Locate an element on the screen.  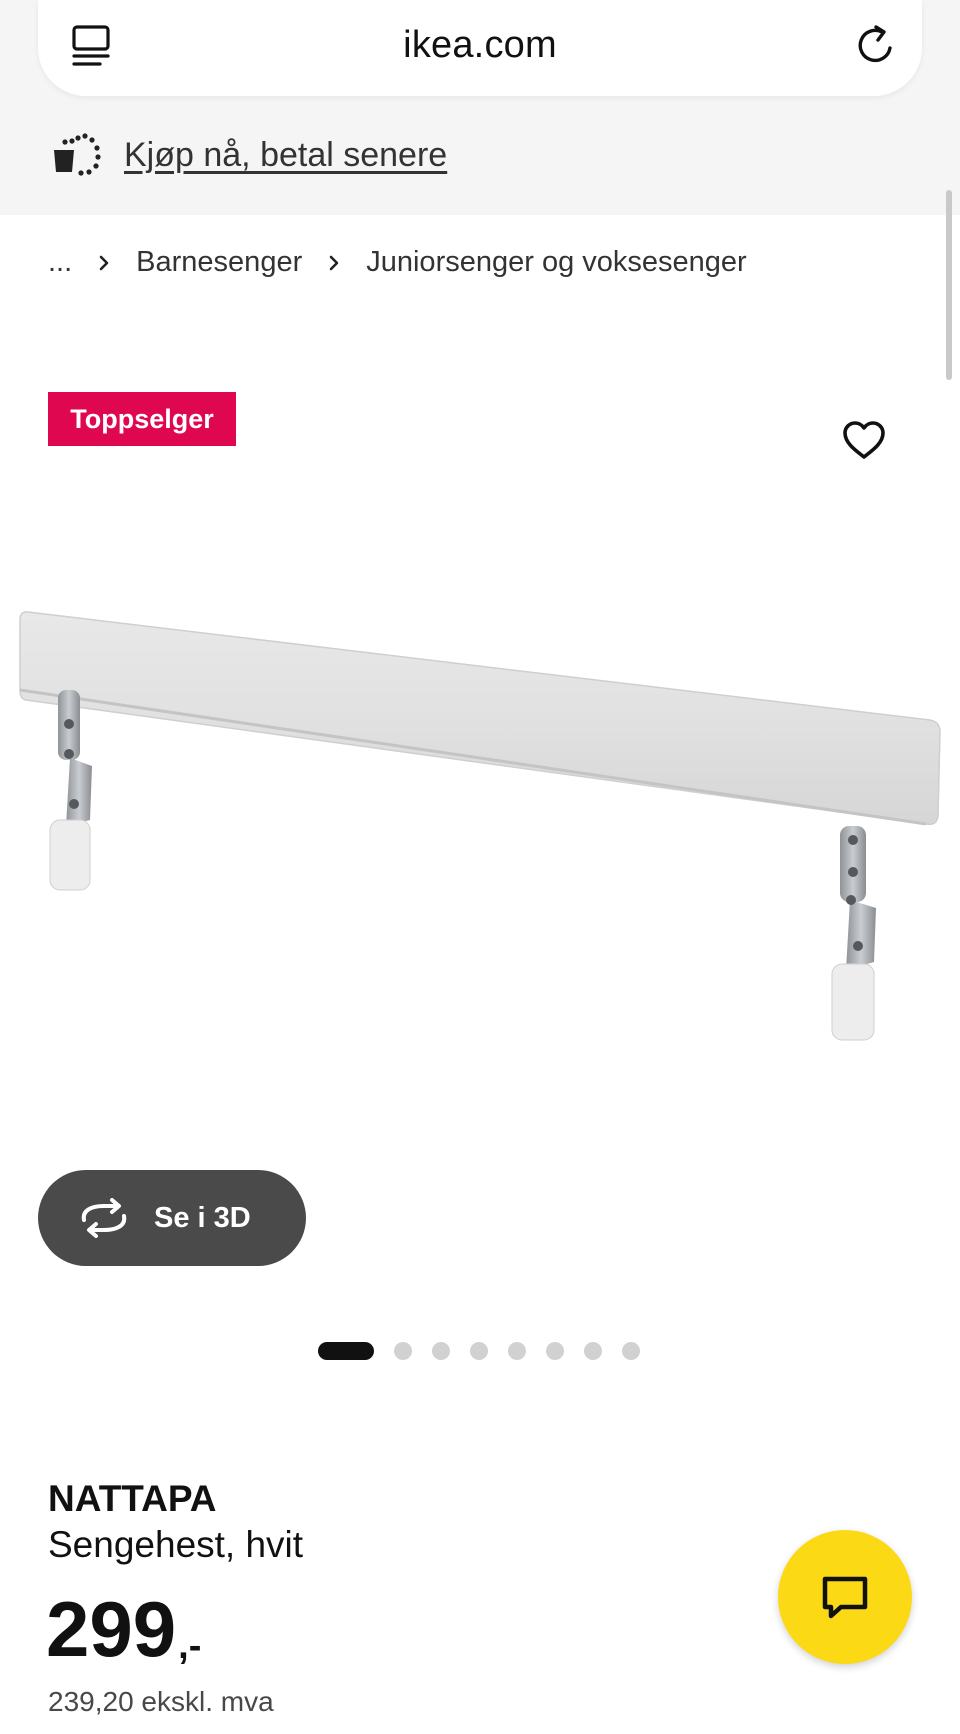
product-price: 299 ,- is located at coordinates (123, 1629).